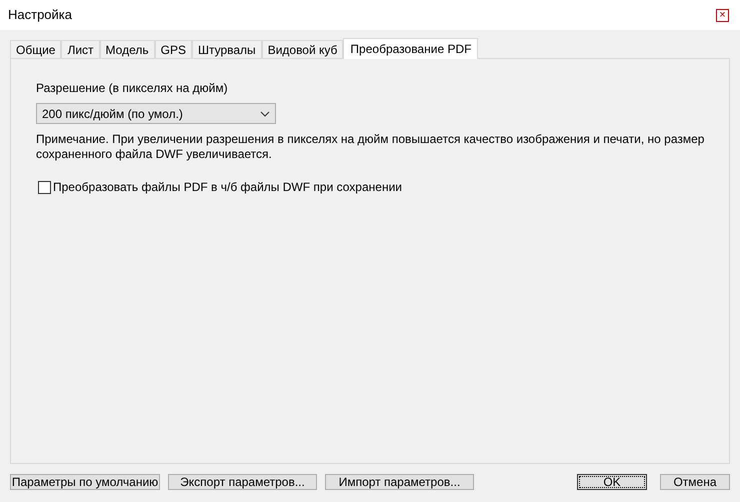 This screenshot has height=502, width=740. I want to click on resolution-label: Разрешение (в пикселях на дюйм), so click(132, 88).